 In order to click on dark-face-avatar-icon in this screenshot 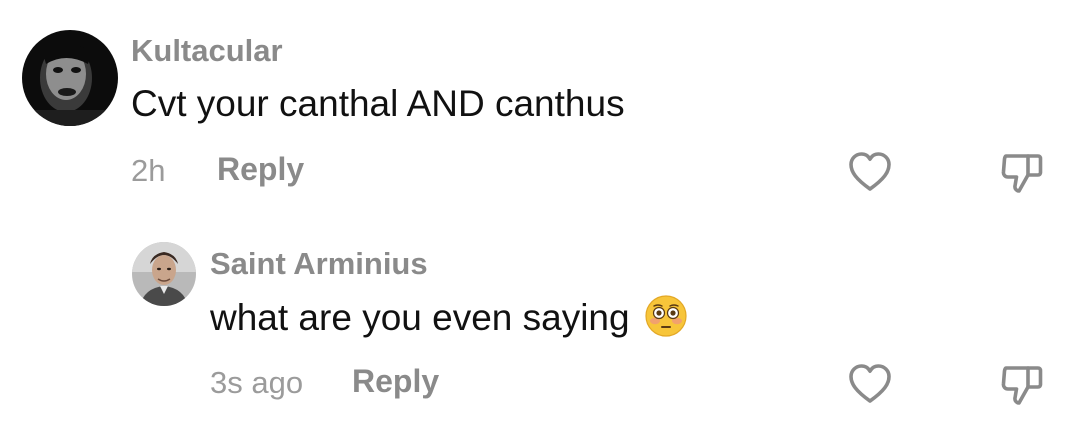, I will do `click(70, 78)`.